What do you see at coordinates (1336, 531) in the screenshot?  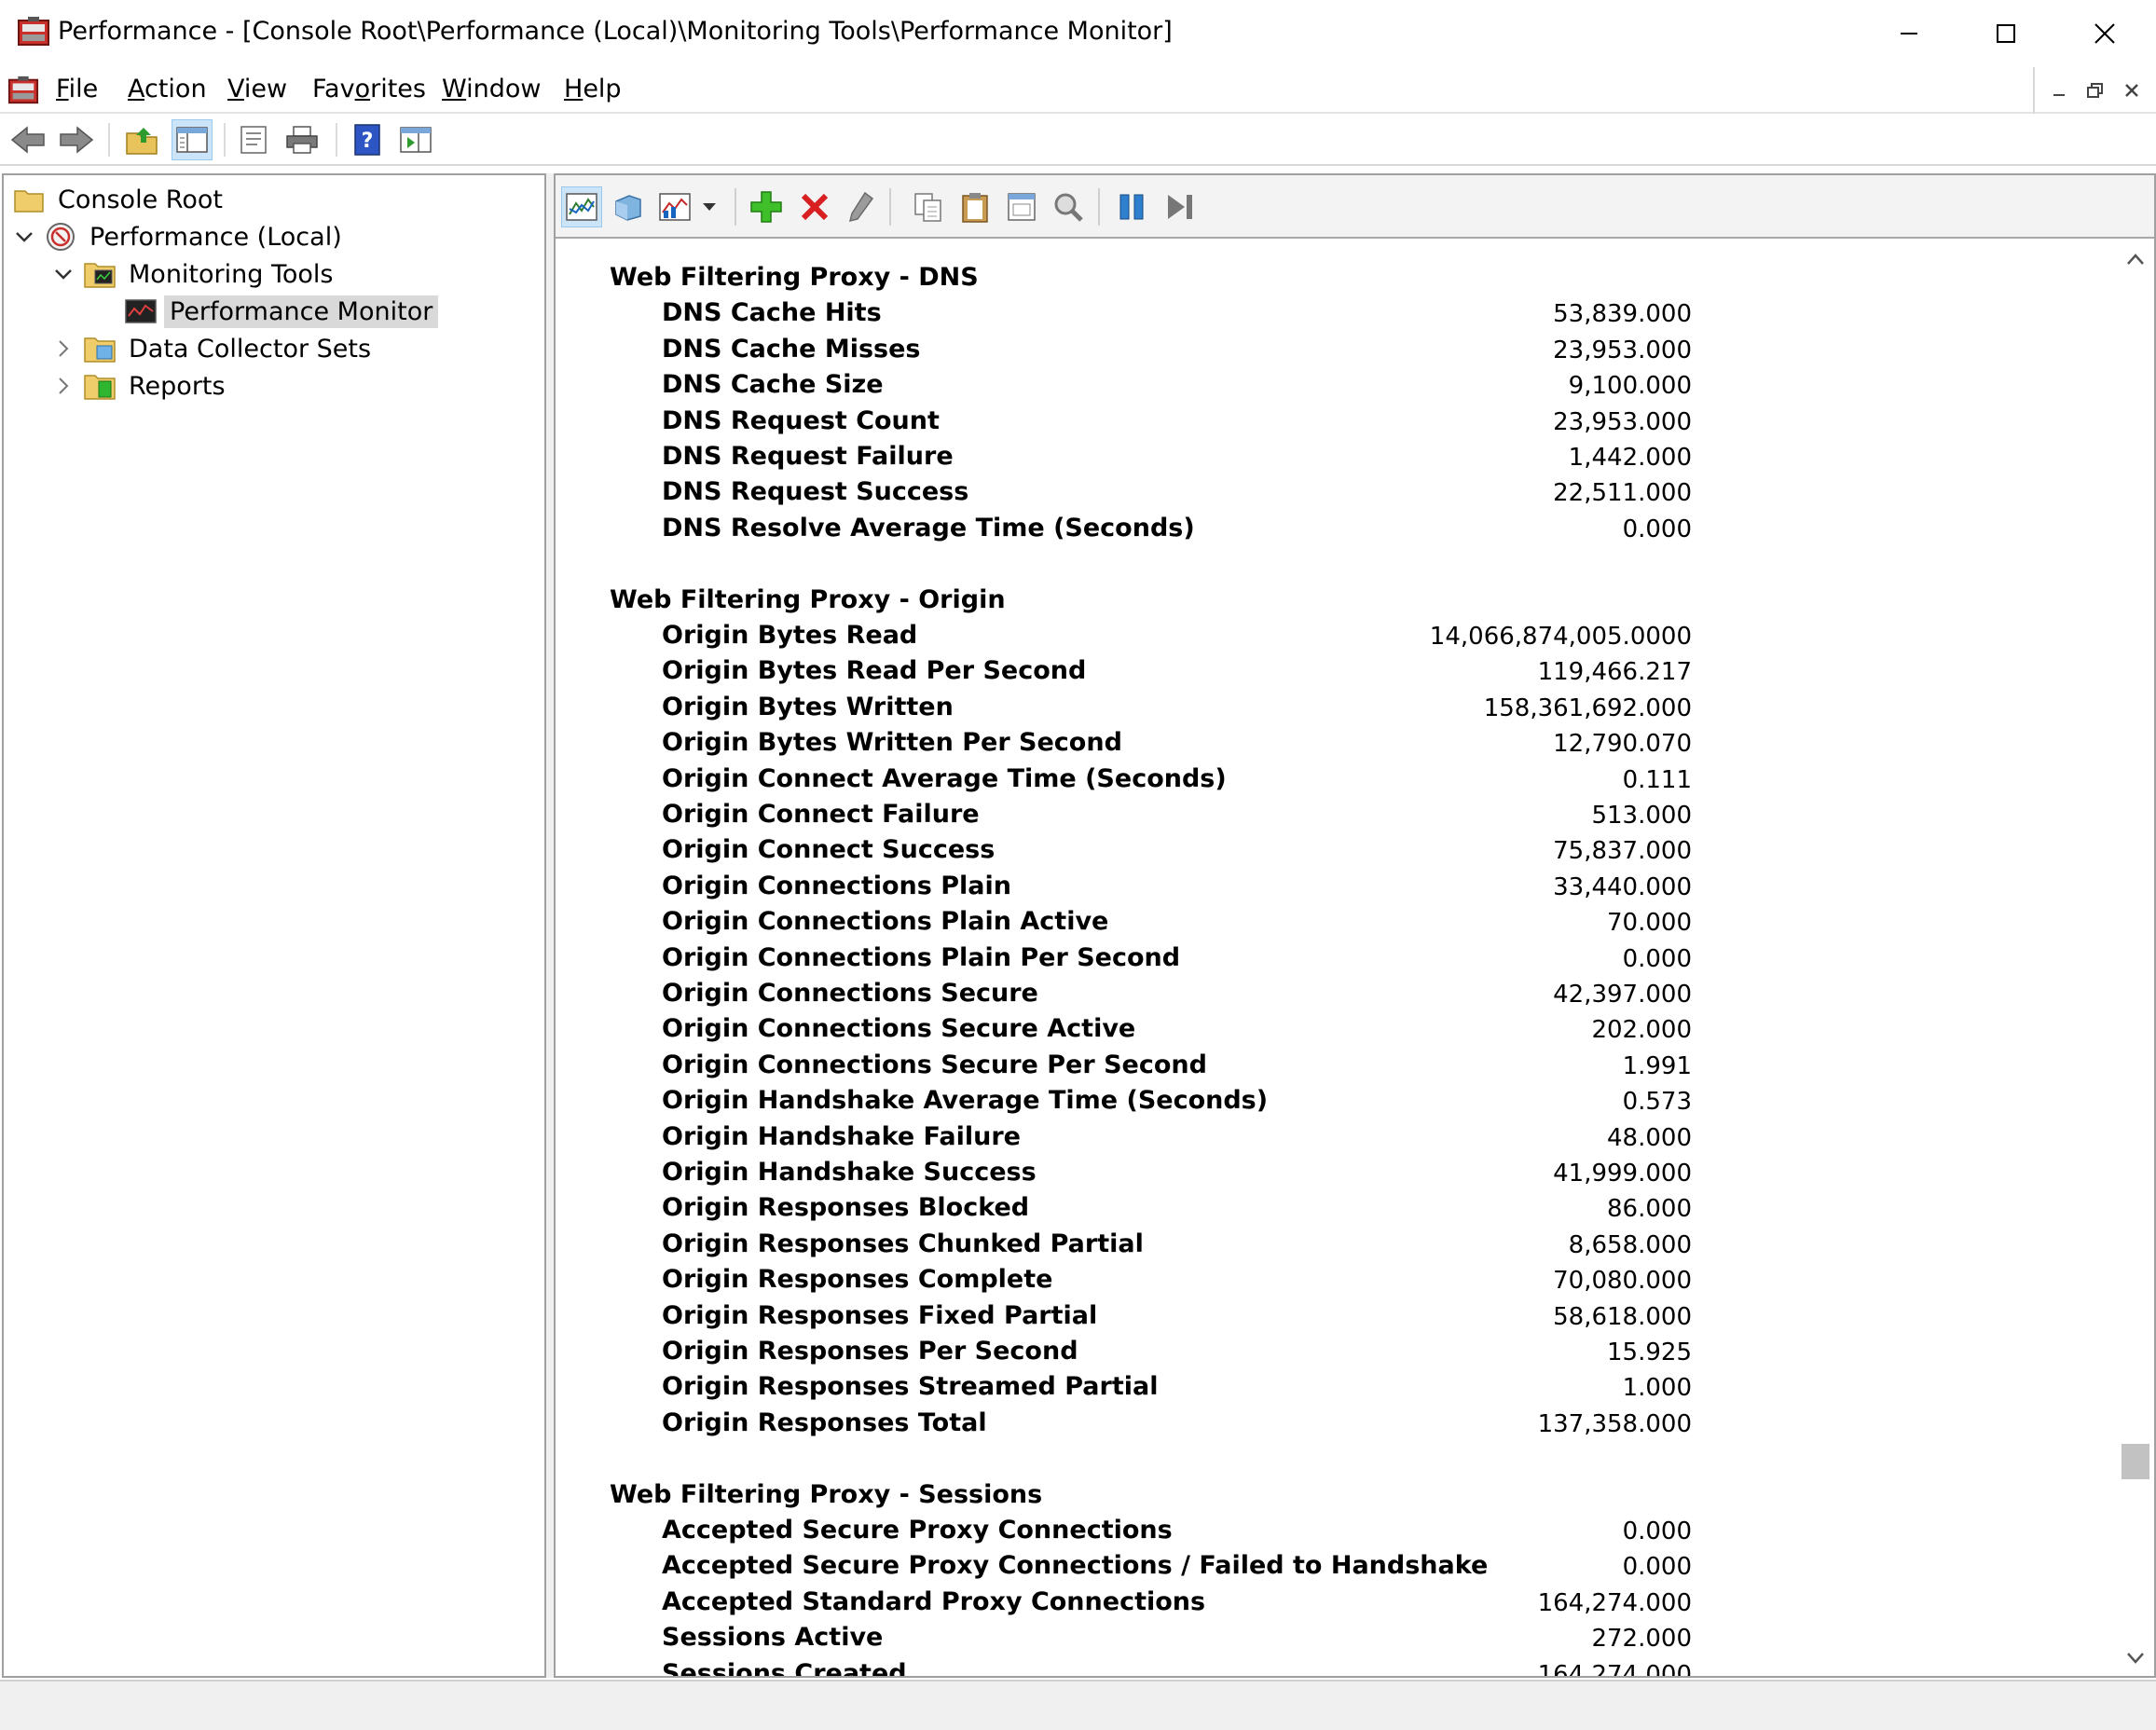 I see `counter-row: DNS Resolve Average Time (Seconds) 0.000` at bounding box center [1336, 531].